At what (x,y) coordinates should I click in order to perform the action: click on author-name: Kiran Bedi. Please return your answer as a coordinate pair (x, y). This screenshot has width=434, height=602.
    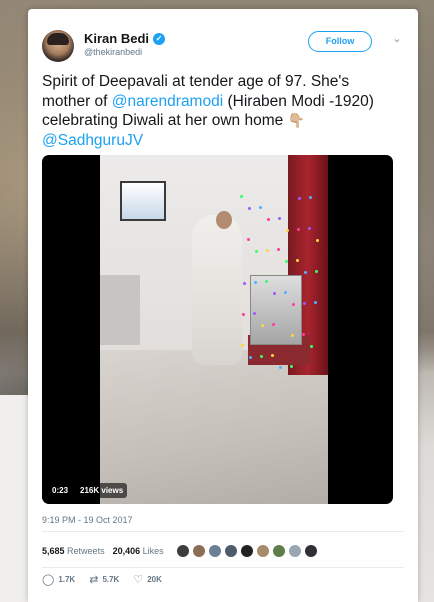
    Looking at the image, I should click on (116, 38).